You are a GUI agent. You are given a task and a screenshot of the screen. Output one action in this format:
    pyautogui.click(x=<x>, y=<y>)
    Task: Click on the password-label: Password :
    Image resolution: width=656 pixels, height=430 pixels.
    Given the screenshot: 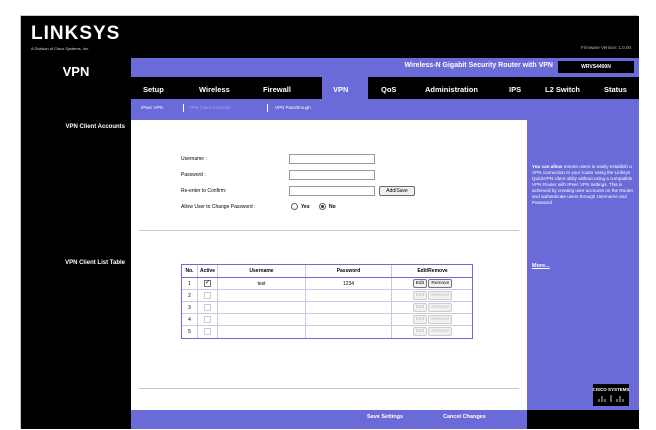 What is the action you would take?
    pyautogui.click(x=193, y=175)
    